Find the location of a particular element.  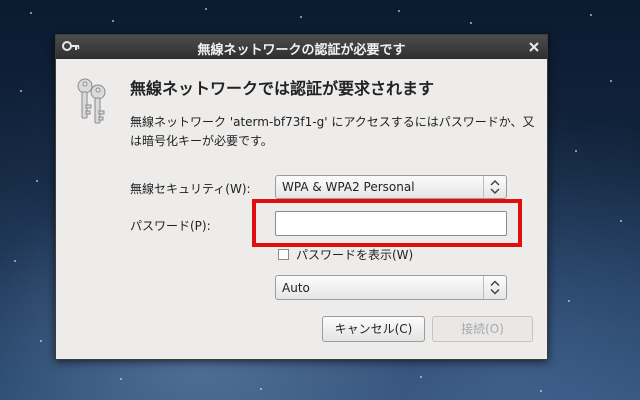

show-password-label: パスワードを表示(W) is located at coordinates (354, 254).